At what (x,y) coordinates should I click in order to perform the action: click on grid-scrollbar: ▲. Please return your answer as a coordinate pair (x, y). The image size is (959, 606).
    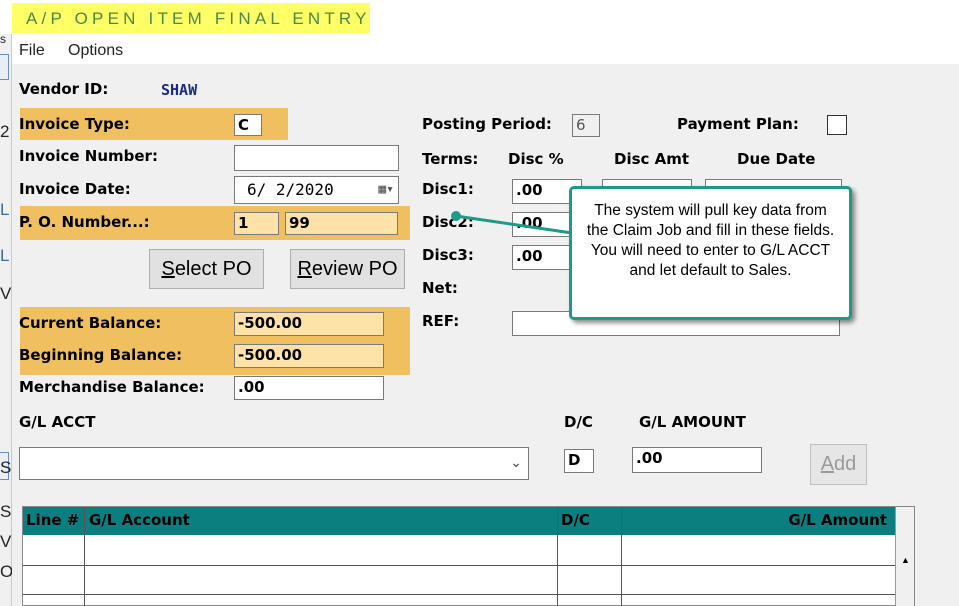
    Looking at the image, I should click on (904, 556).